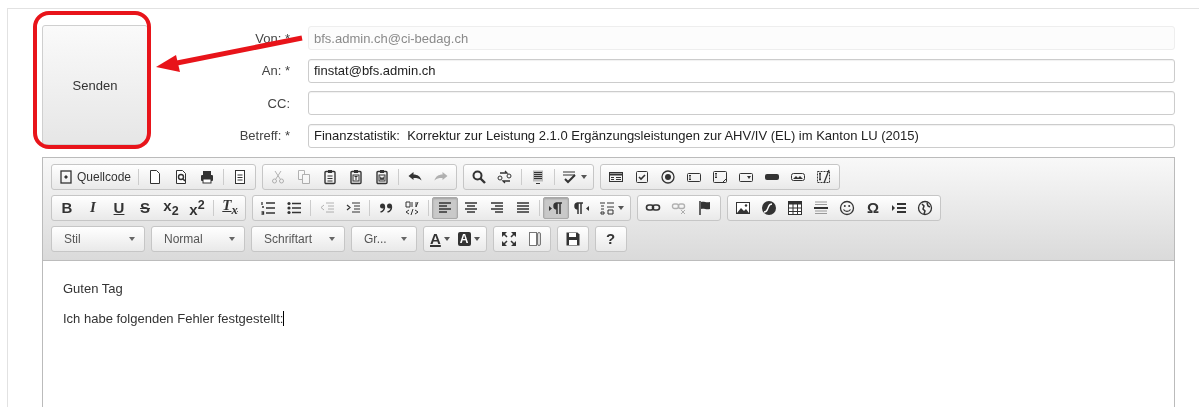 The width and height of the screenshot is (1199, 407). I want to click on align-left-icon, so click(445, 207).